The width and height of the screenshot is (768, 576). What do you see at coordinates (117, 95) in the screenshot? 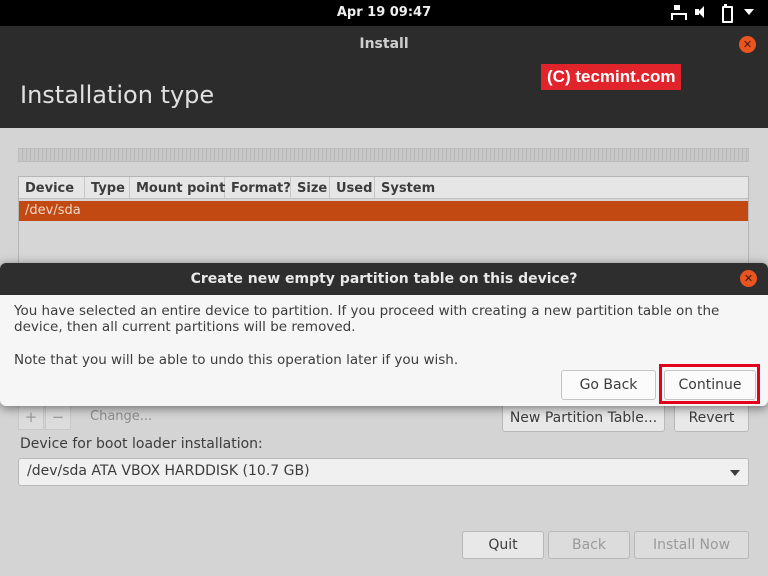
I see `page-title: Installation type` at bounding box center [117, 95].